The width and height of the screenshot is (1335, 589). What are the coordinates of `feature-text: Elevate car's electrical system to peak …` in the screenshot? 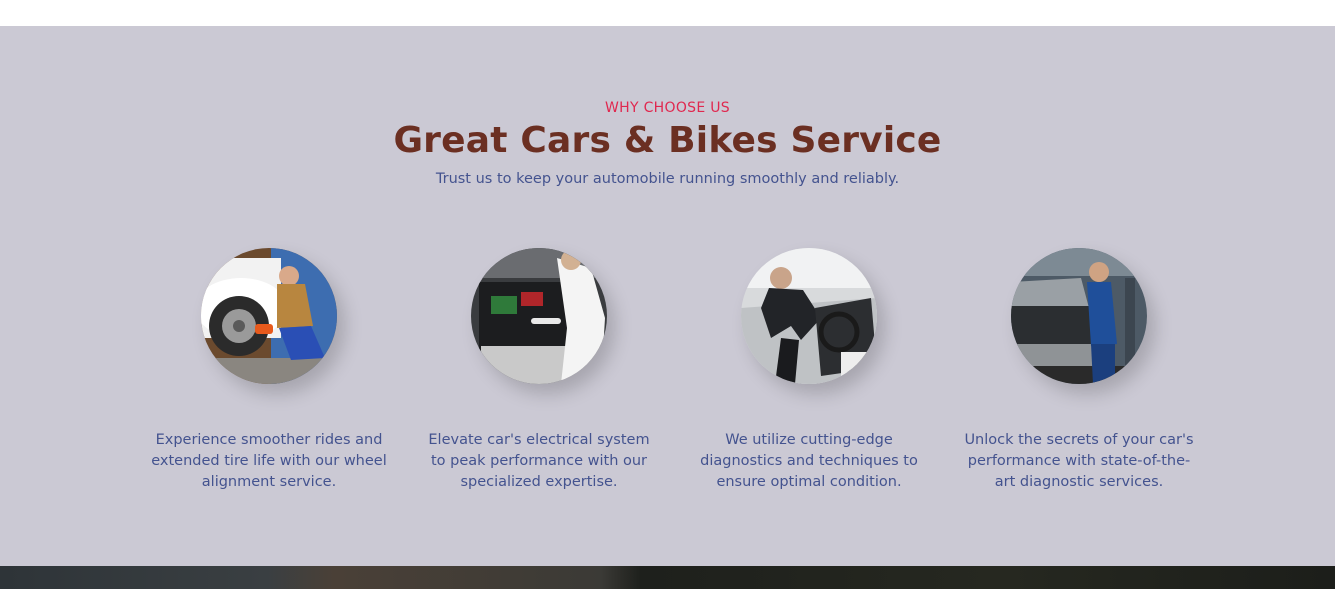 It's located at (539, 461).